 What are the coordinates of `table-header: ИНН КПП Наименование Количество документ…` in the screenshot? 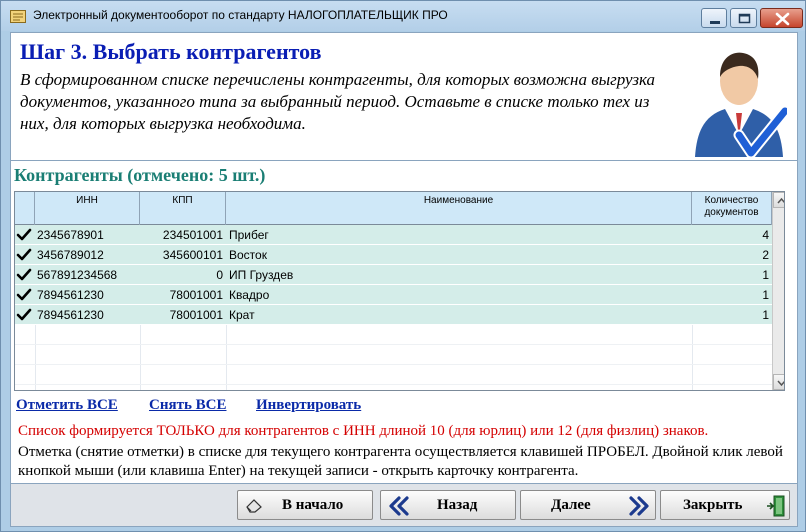 It's located at (399, 208).